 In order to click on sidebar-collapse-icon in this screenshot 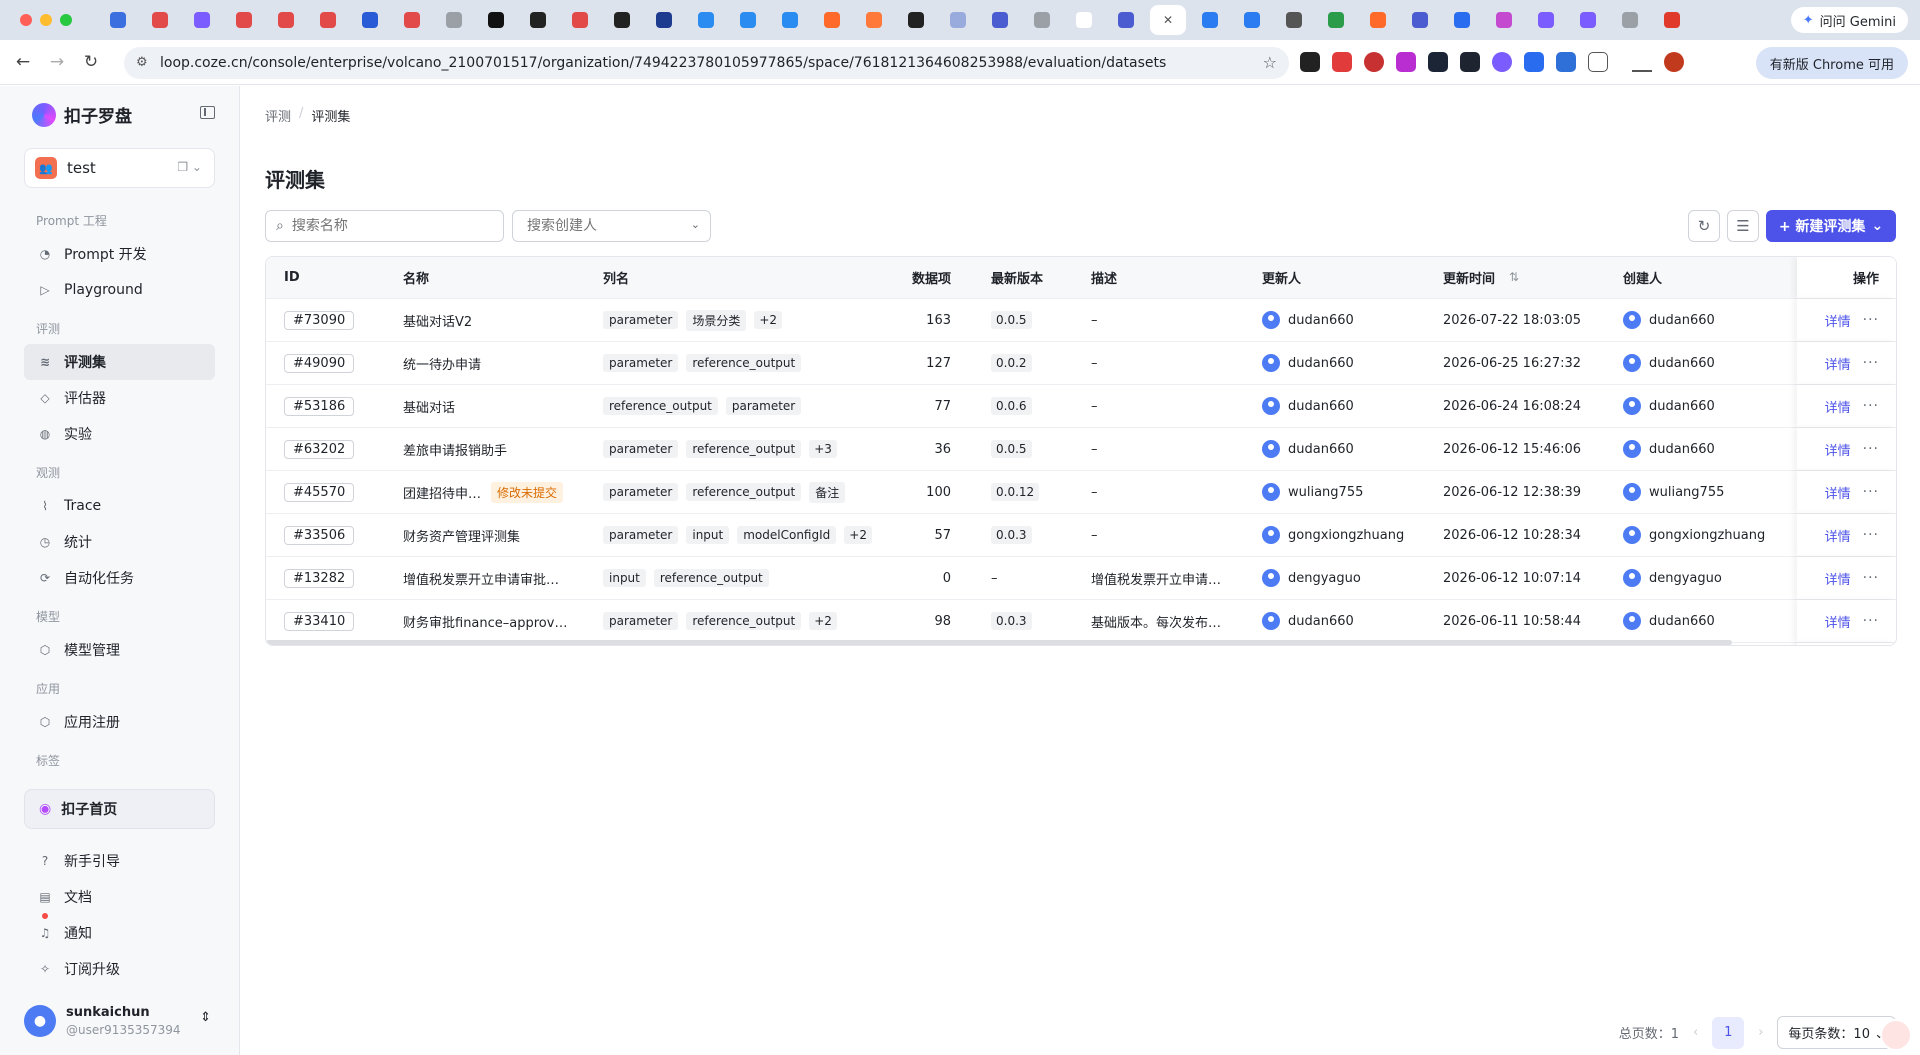, I will do `click(207, 112)`.